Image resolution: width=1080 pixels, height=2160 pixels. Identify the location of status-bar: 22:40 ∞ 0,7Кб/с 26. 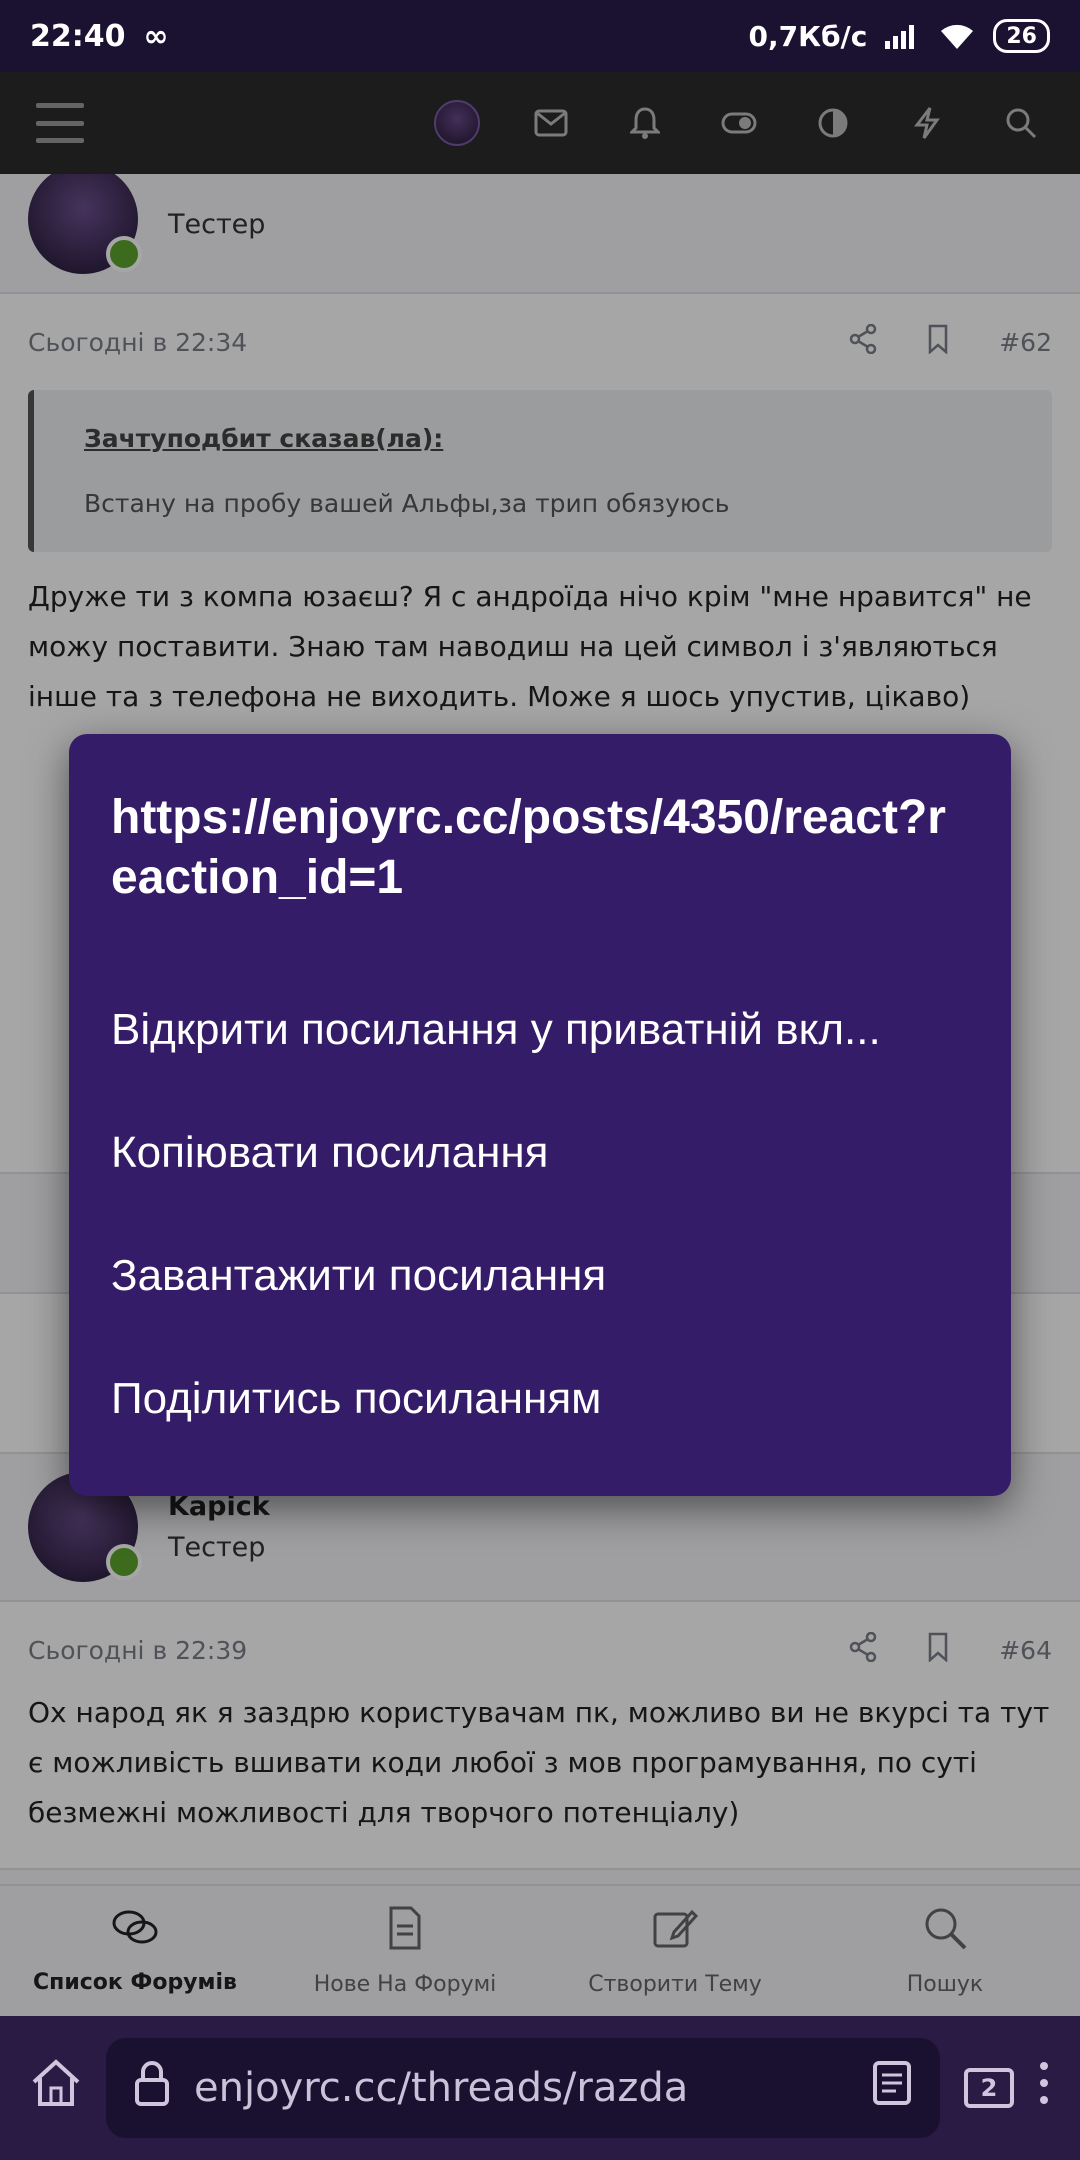
(540, 36).